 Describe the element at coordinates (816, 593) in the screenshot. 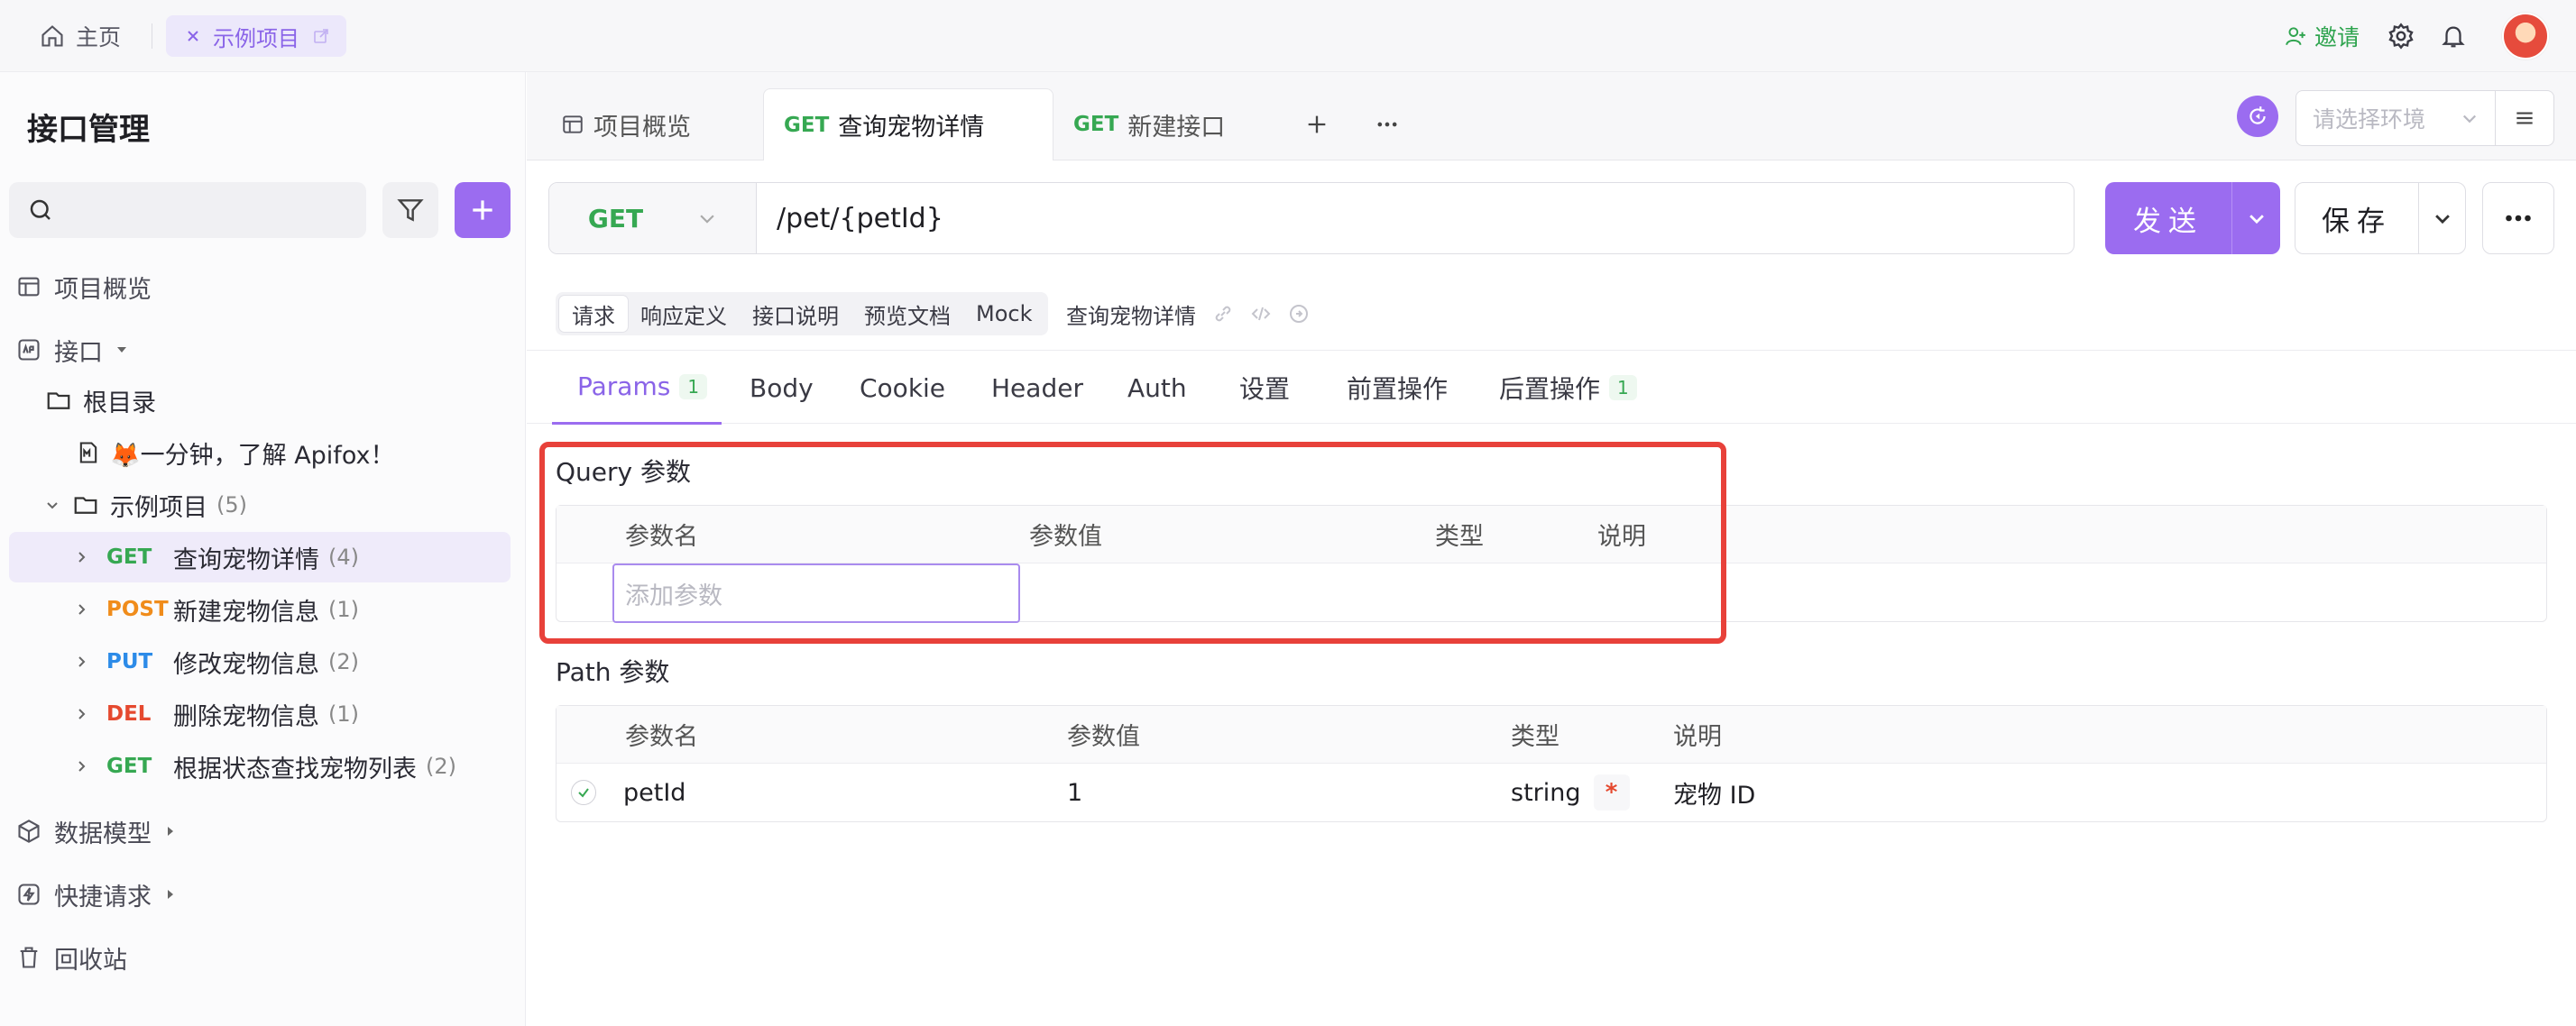

I see `add-param-input: 添加参数` at that location.